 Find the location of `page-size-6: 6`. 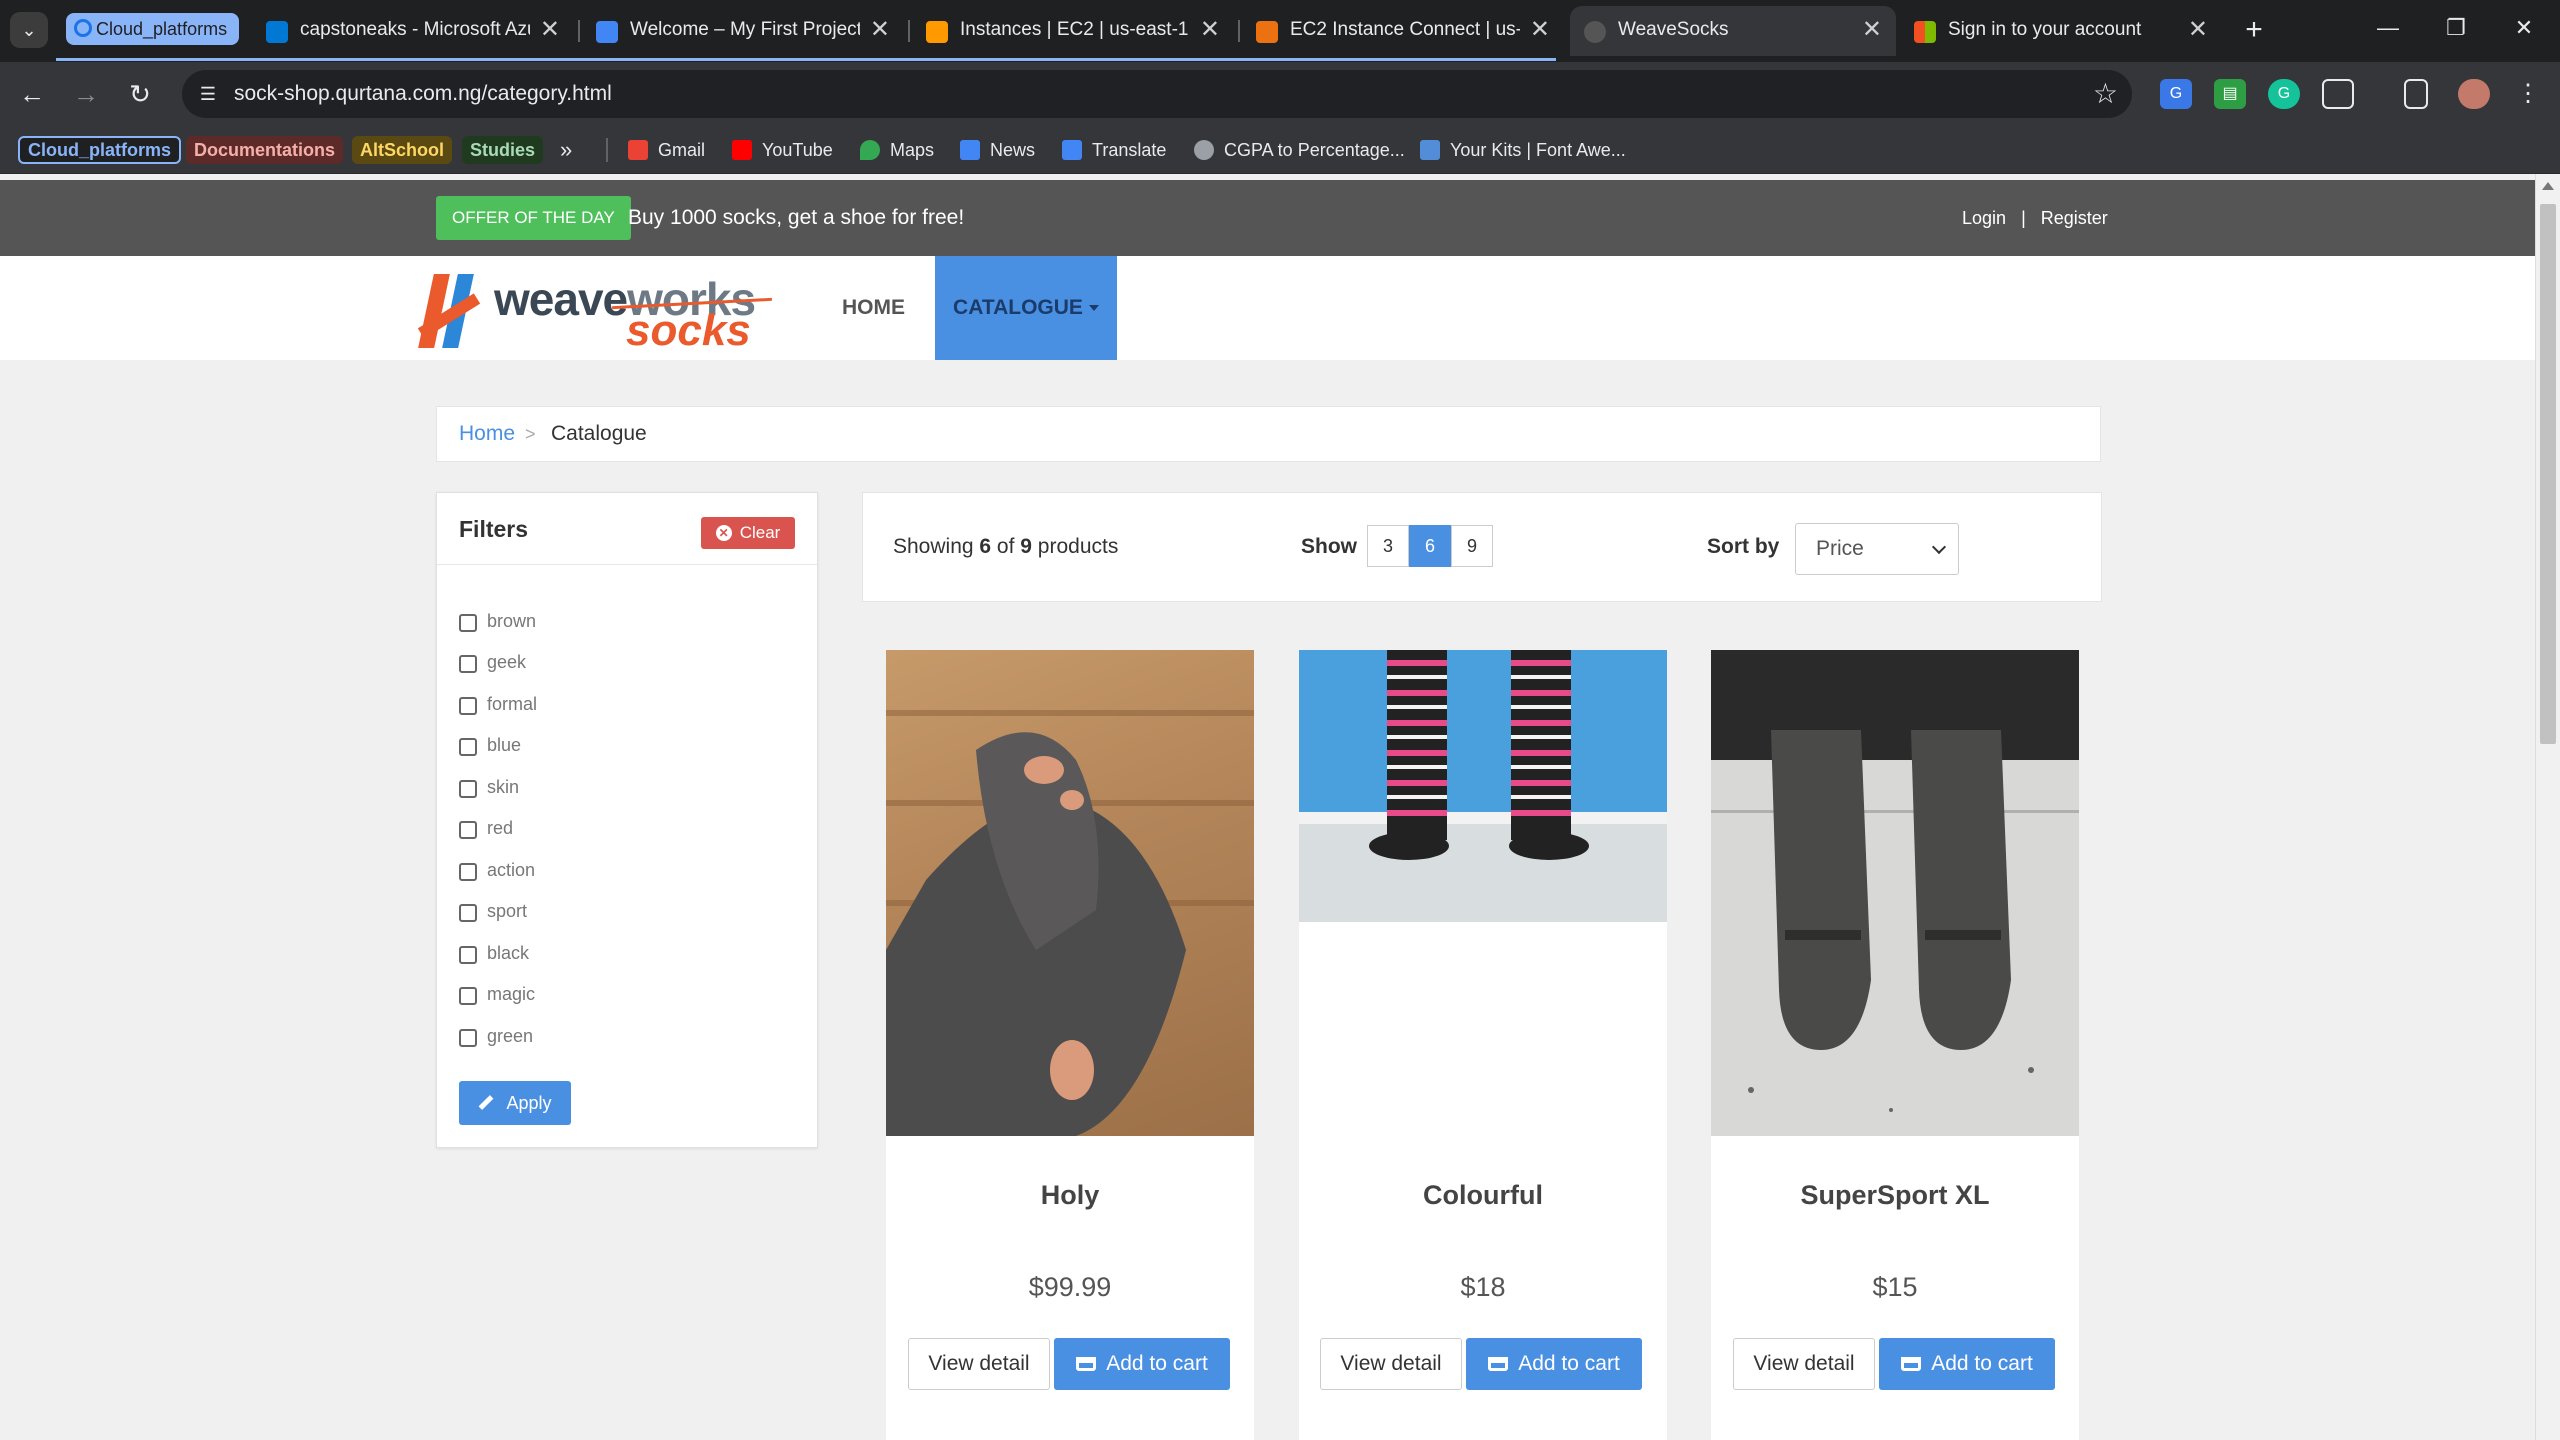

page-size-6: 6 is located at coordinates (1430, 546).